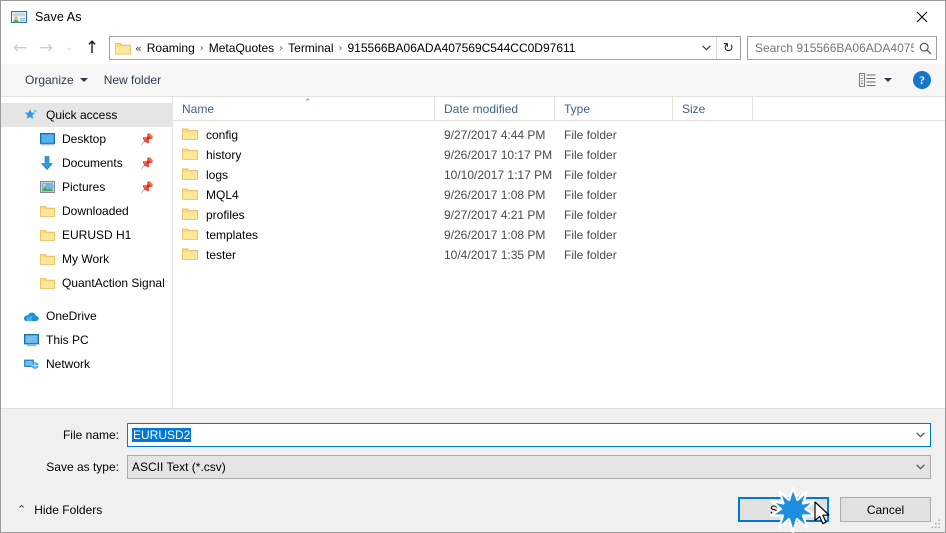 This screenshot has height=533, width=946. Describe the element at coordinates (559, 255) in the screenshot. I see `table-row: tester 10/4/2017 1:35 PM File folder` at that location.